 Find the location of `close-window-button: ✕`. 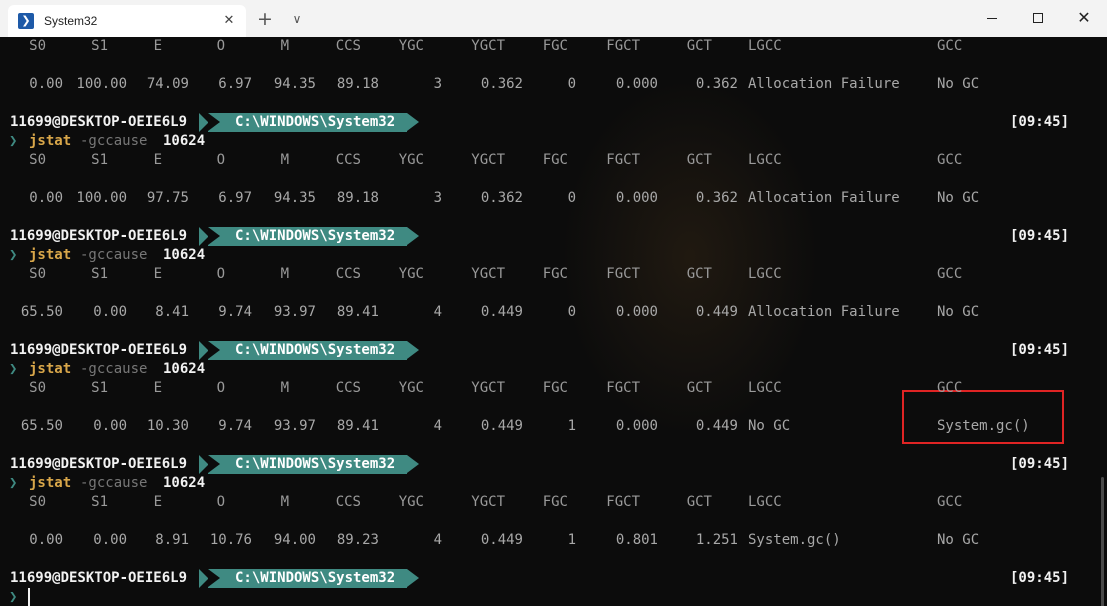

close-window-button: ✕ is located at coordinates (1084, 18).